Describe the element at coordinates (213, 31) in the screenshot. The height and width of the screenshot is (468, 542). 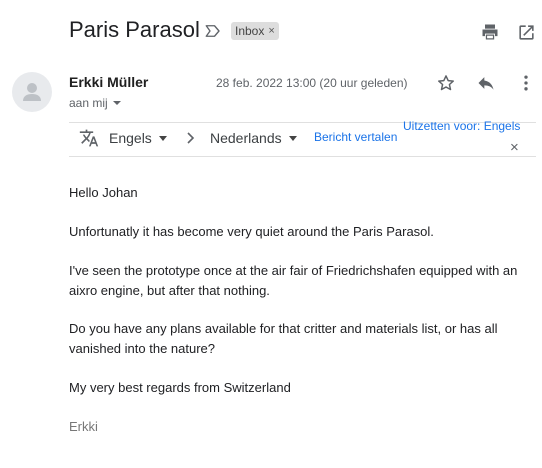
I see `label-outline-icon` at that location.